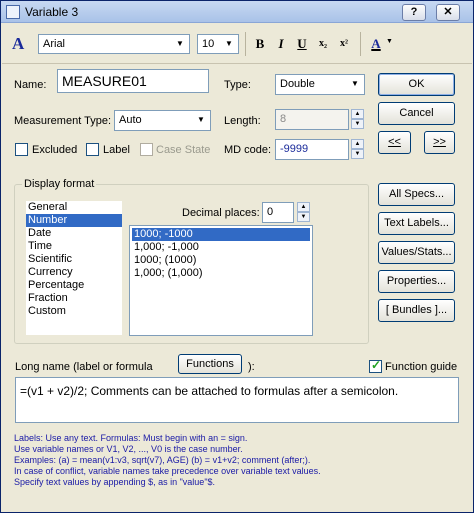  What do you see at coordinates (59, 184) in the screenshot?
I see `display-format-title: Display format` at bounding box center [59, 184].